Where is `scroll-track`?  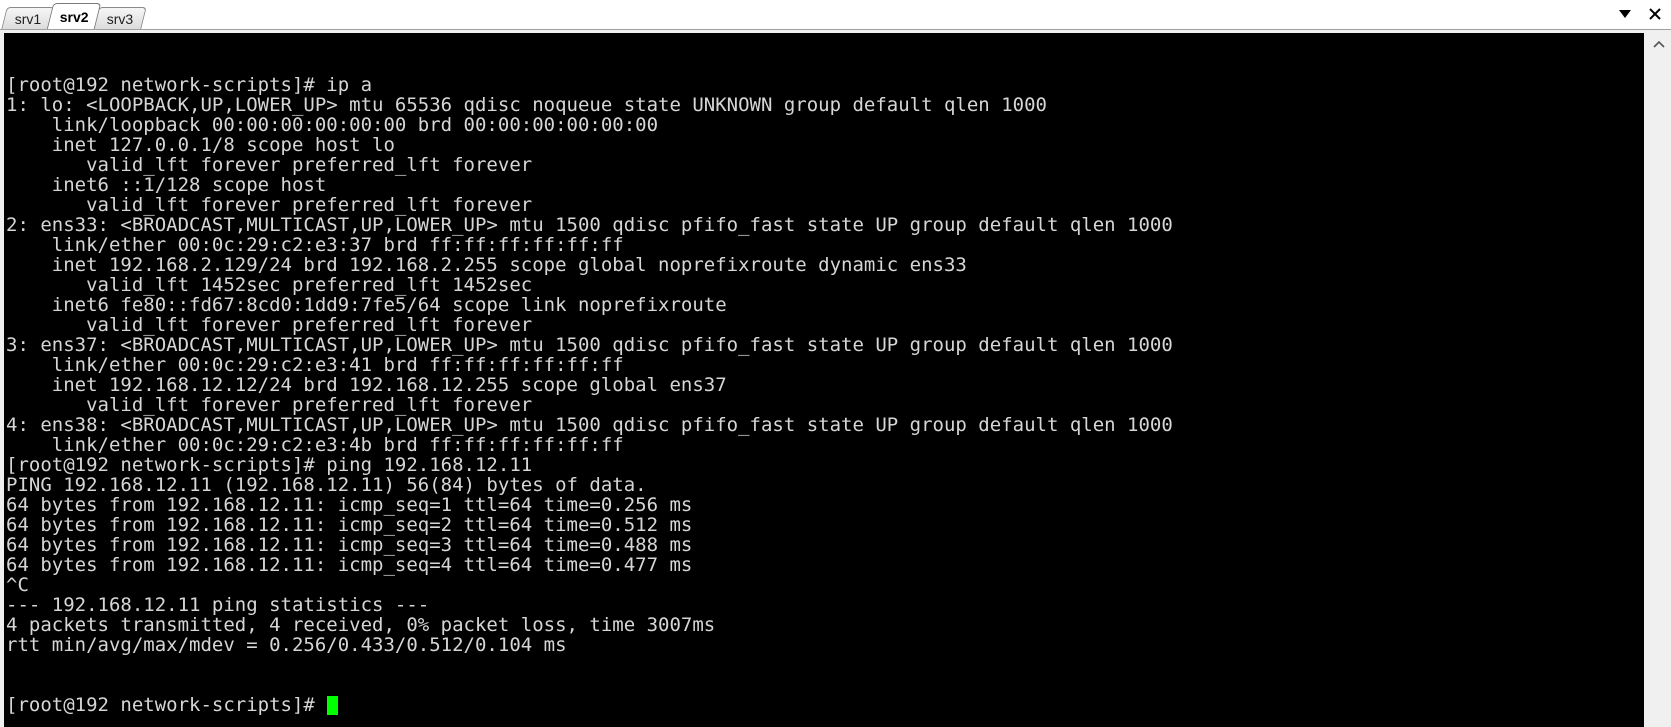 scroll-track is located at coordinates (1658, 390).